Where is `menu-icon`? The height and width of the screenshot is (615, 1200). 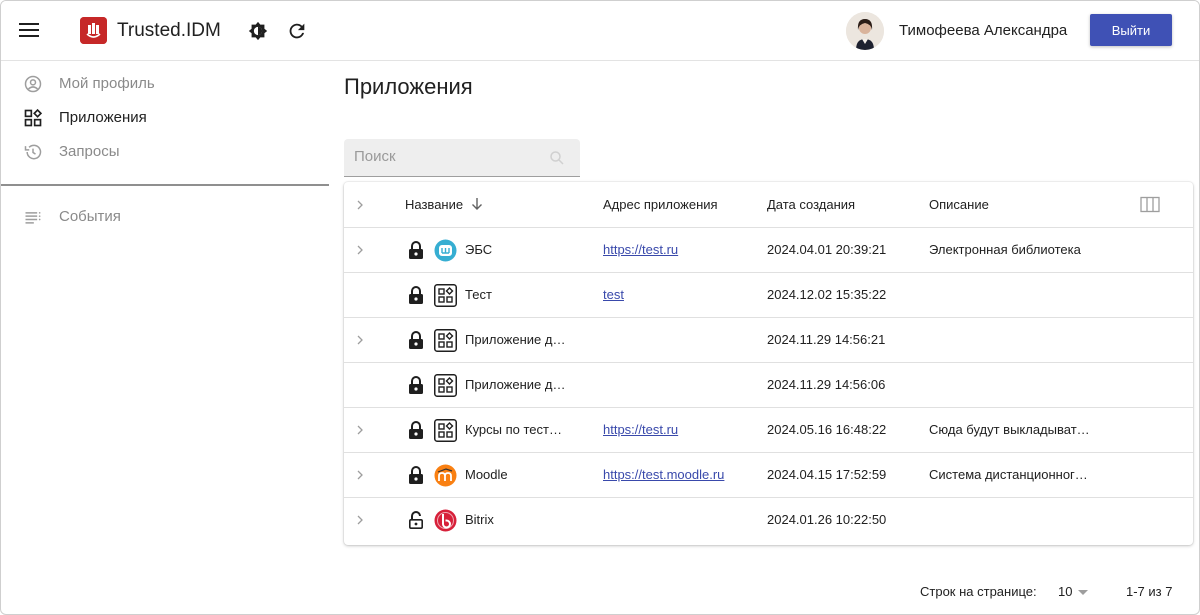 menu-icon is located at coordinates (29, 31).